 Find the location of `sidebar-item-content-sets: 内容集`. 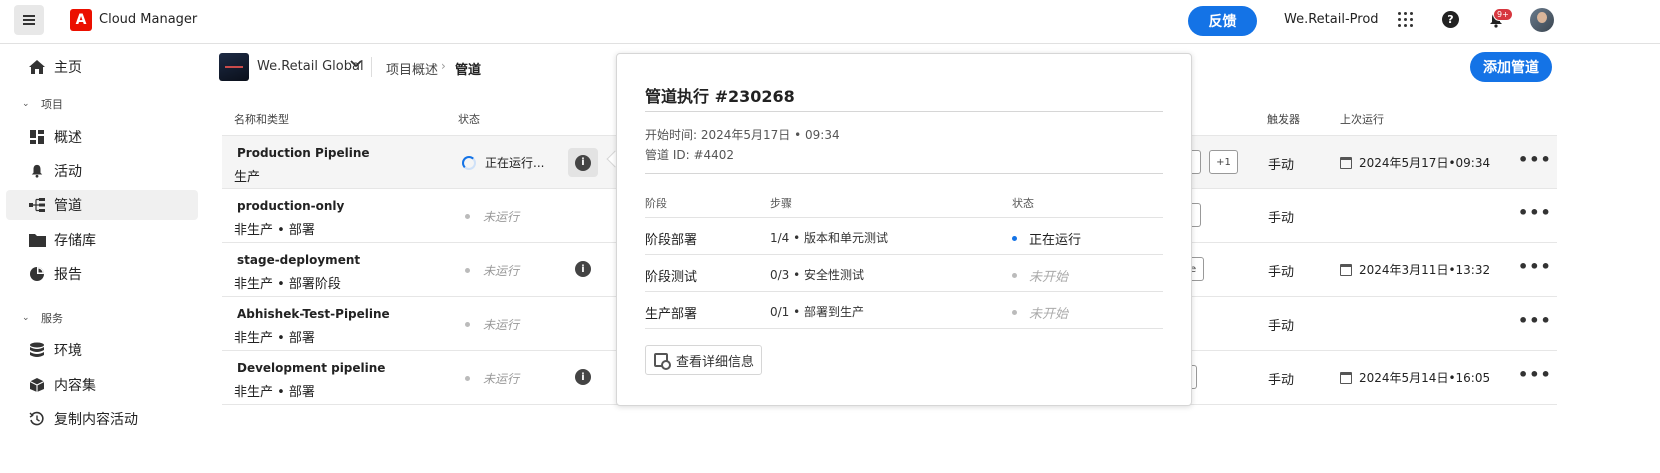

sidebar-item-content-sets: 内容集 is located at coordinates (102, 385).